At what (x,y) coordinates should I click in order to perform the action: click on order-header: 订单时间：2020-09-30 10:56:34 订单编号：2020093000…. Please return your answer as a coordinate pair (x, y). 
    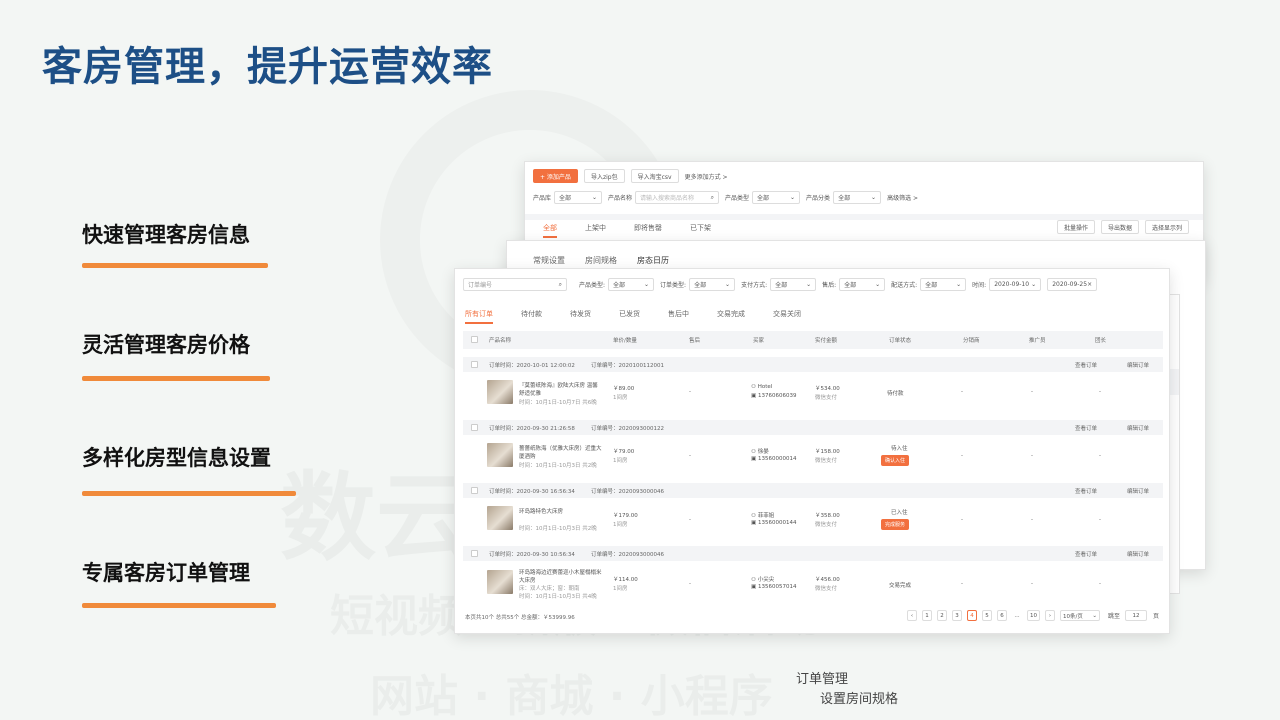
    Looking at the image, I should click on (813, 553).